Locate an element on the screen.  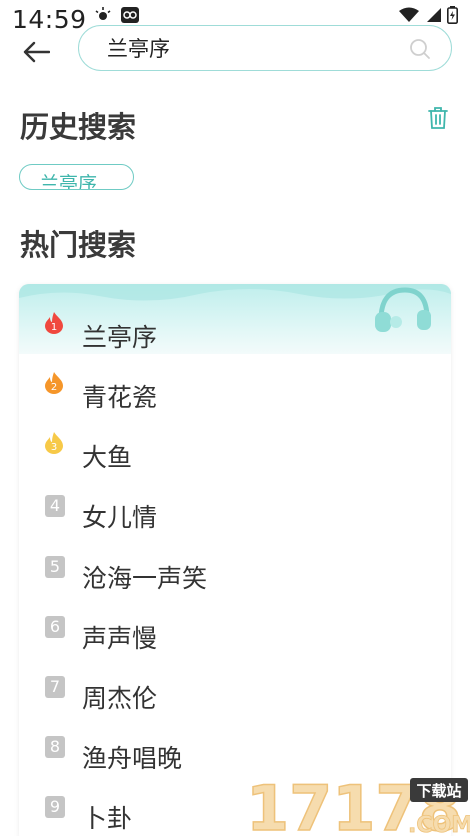
hot-item-label: 大鱼 is located at coordinates (107, 457).